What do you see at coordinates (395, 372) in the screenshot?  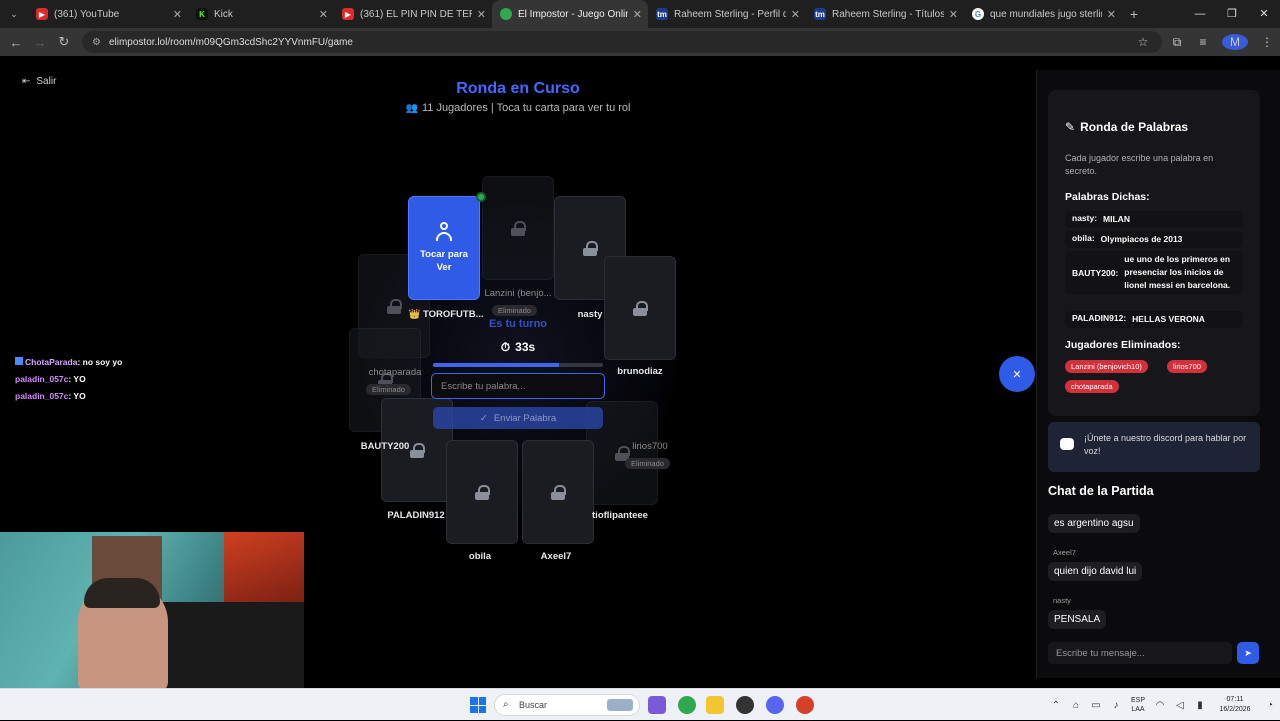 I see `player-name-chotaparada: chotaparada` at bounding box center [395, 372].